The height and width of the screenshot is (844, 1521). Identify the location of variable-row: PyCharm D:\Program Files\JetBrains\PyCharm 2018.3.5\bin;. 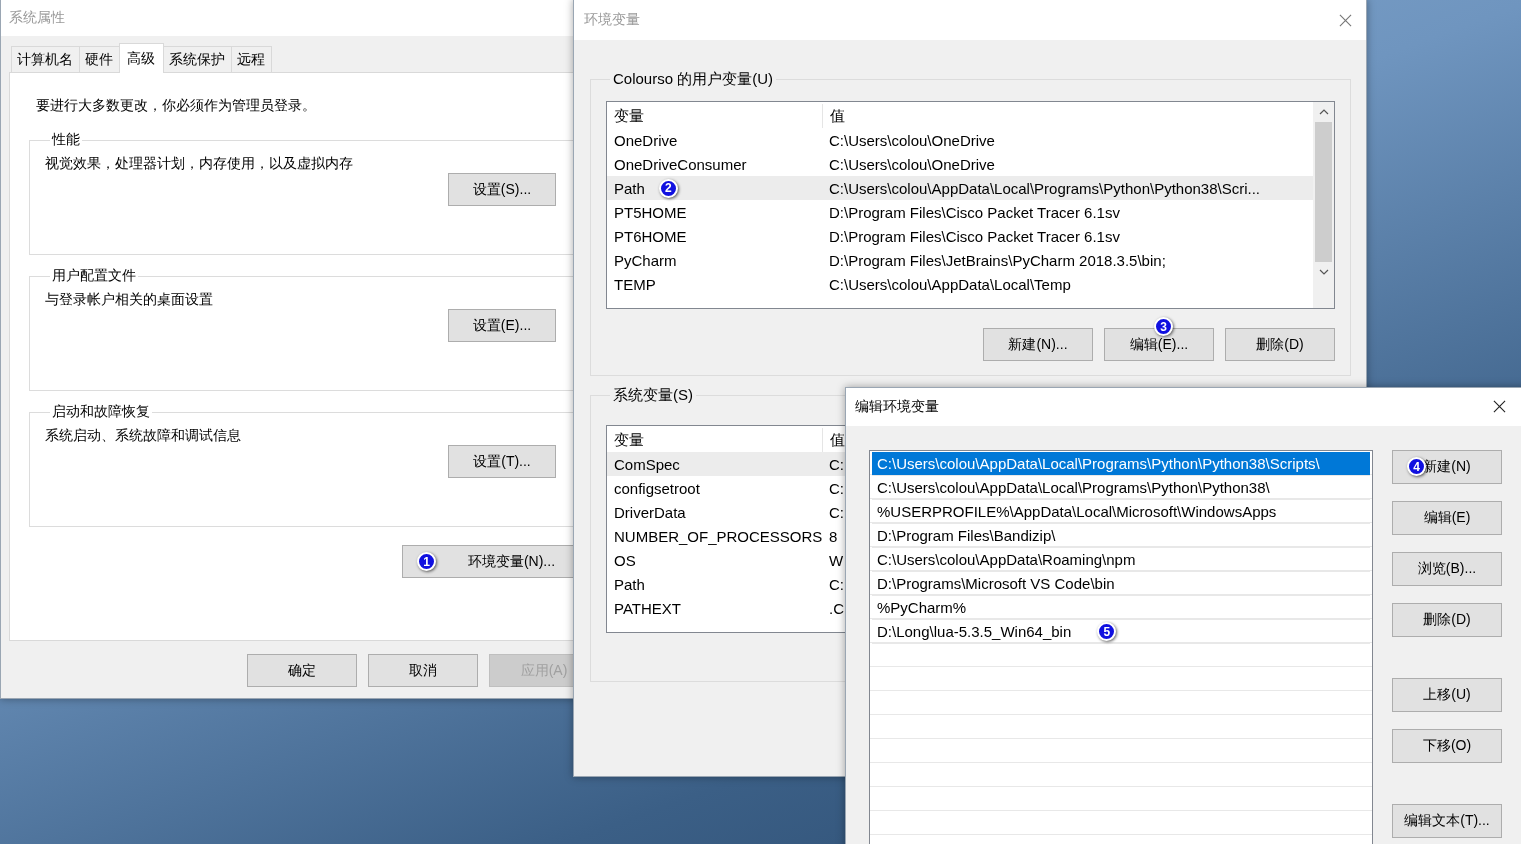
(960, 260).